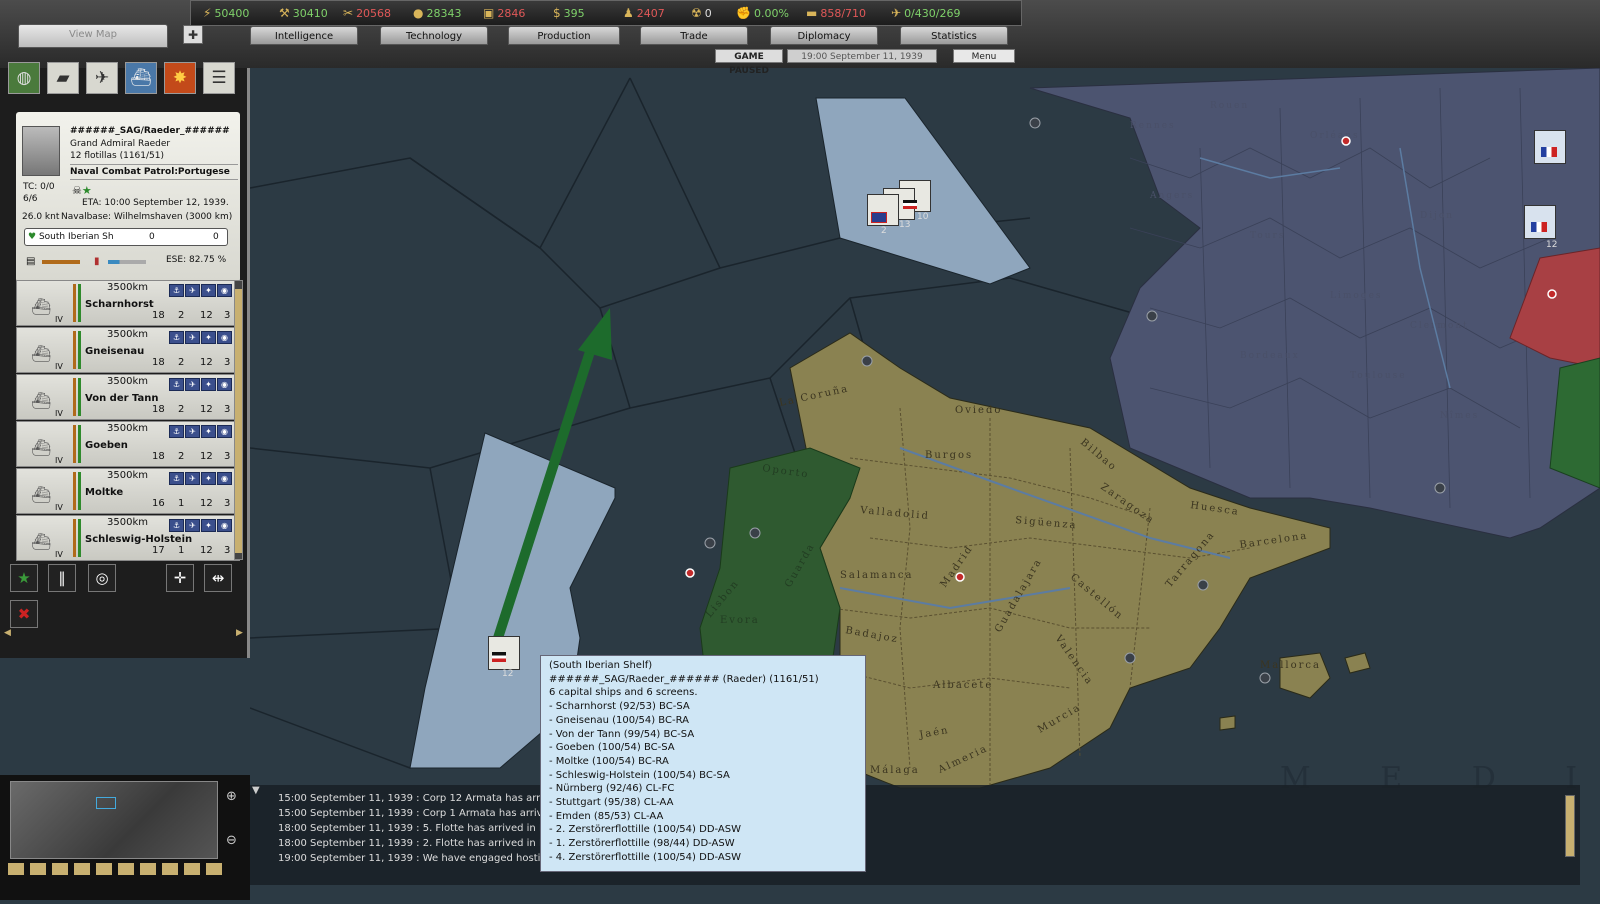 The width and height of the screenshot is (1600, 904). Describe the element at coordinates (902, 209) in the screenshot. I see `unit-counter-stack: 2 13 10` at that location.